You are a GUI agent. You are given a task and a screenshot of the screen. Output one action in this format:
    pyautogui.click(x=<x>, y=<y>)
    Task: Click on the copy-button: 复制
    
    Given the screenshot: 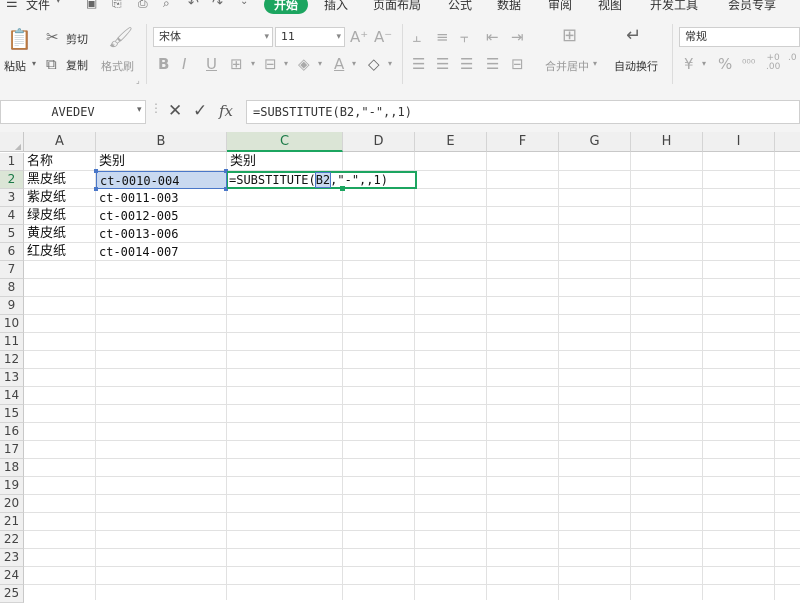 What is the action you would take?
    pyautogui.click(x=77, y=65)
    